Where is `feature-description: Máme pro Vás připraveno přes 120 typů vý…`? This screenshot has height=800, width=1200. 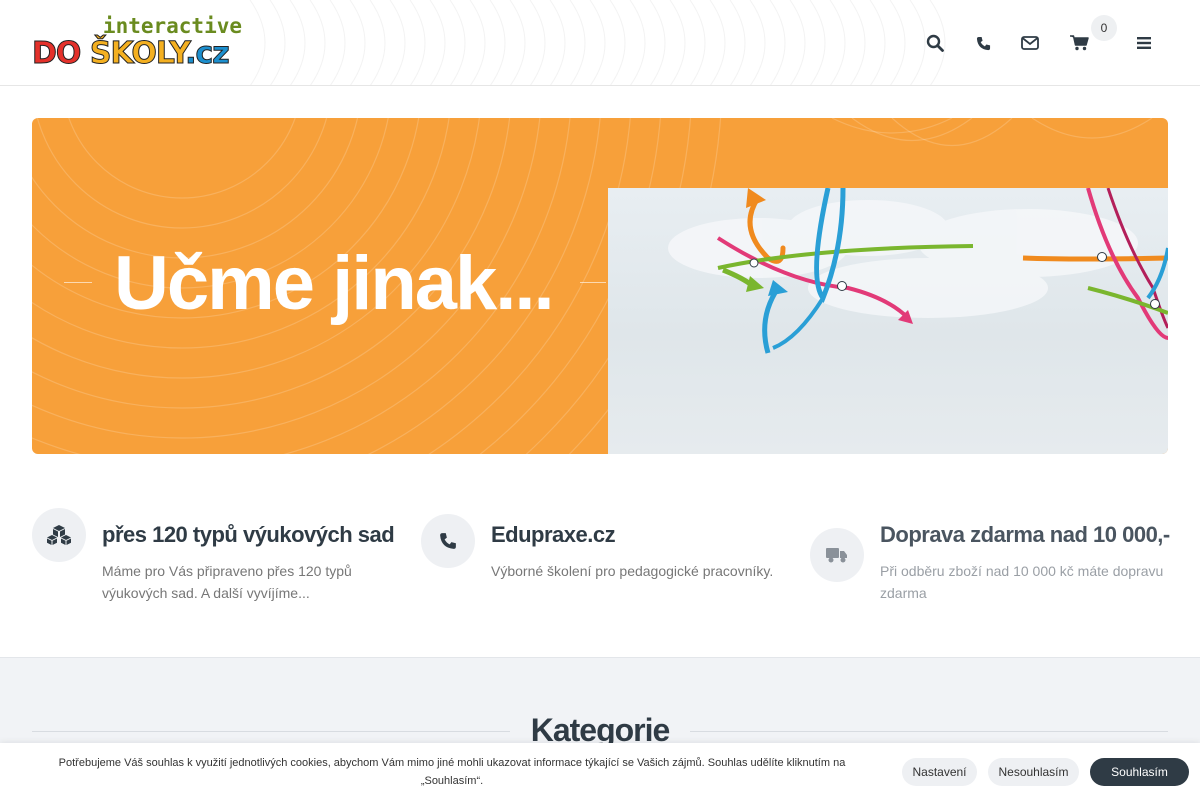 feature-description: Máme pro Vás připraveno přes 120 typů vý… is located at coordinates (227, 582).